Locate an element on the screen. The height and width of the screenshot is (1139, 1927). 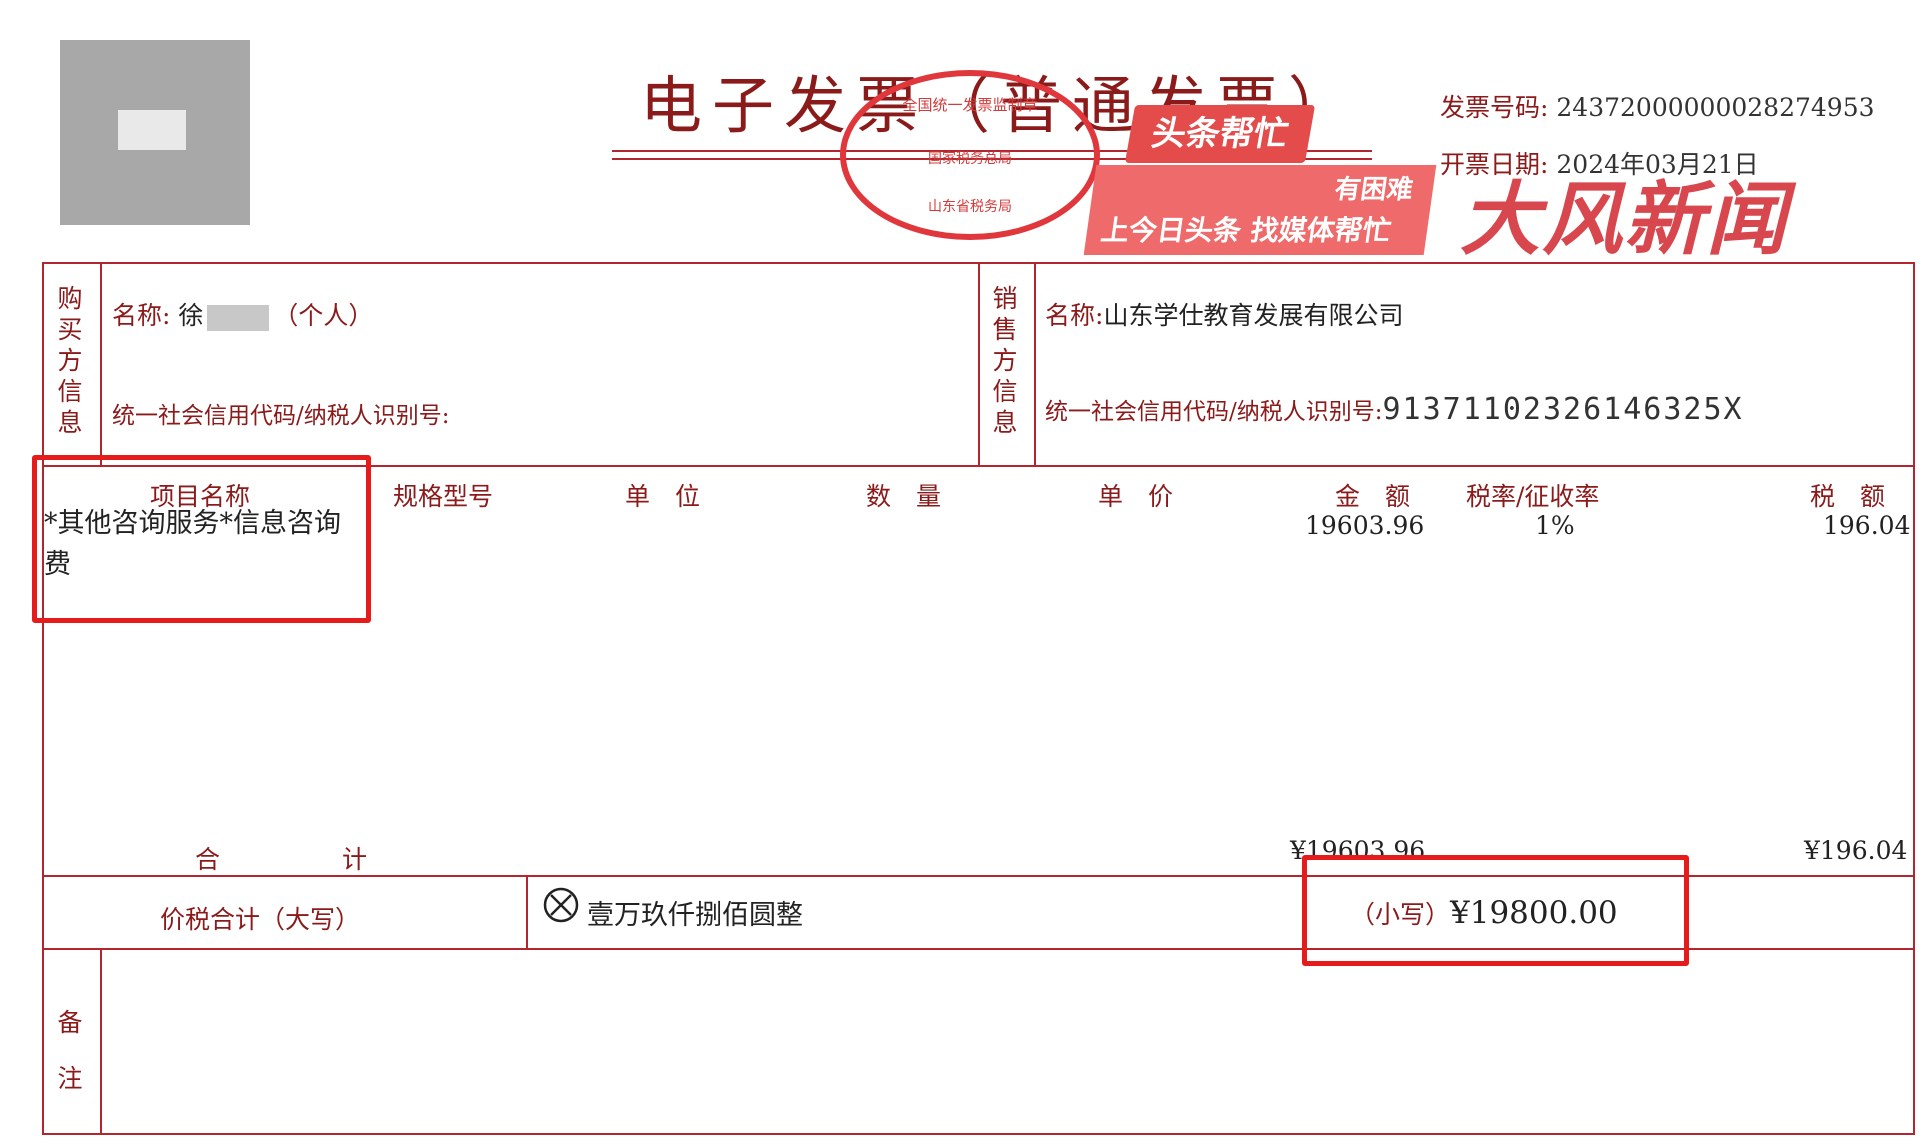
buyer-seller-divider is located at coordinates (979, 363).